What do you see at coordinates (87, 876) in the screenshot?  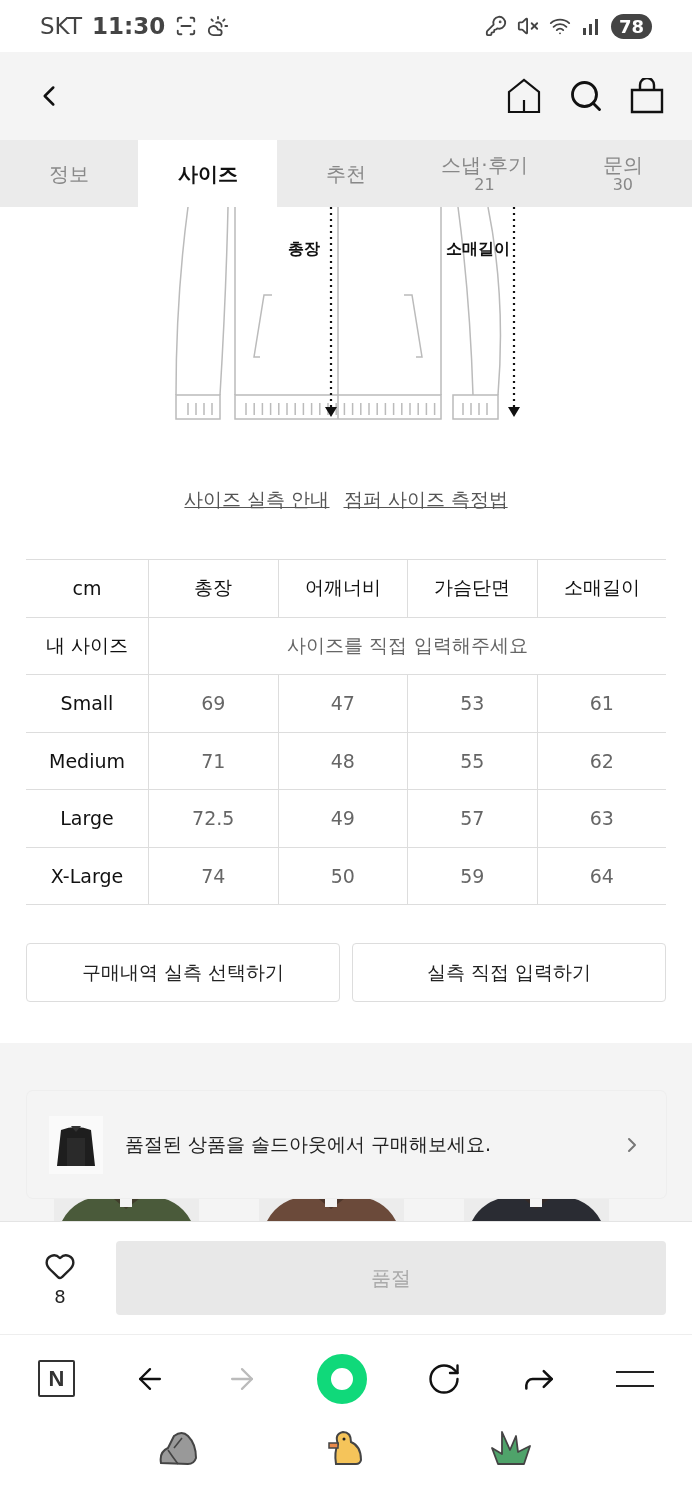 I see `row-label: X-Large` at bounding box center [87, 876].